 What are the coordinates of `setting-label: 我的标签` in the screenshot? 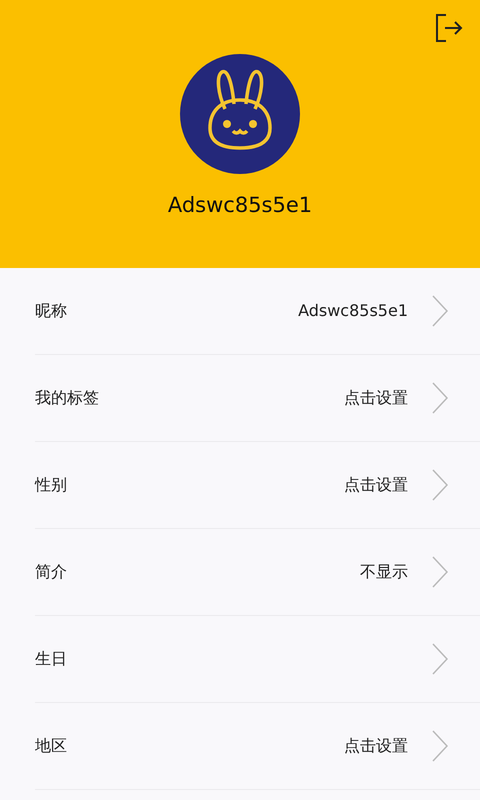 It's located at (67, 398).